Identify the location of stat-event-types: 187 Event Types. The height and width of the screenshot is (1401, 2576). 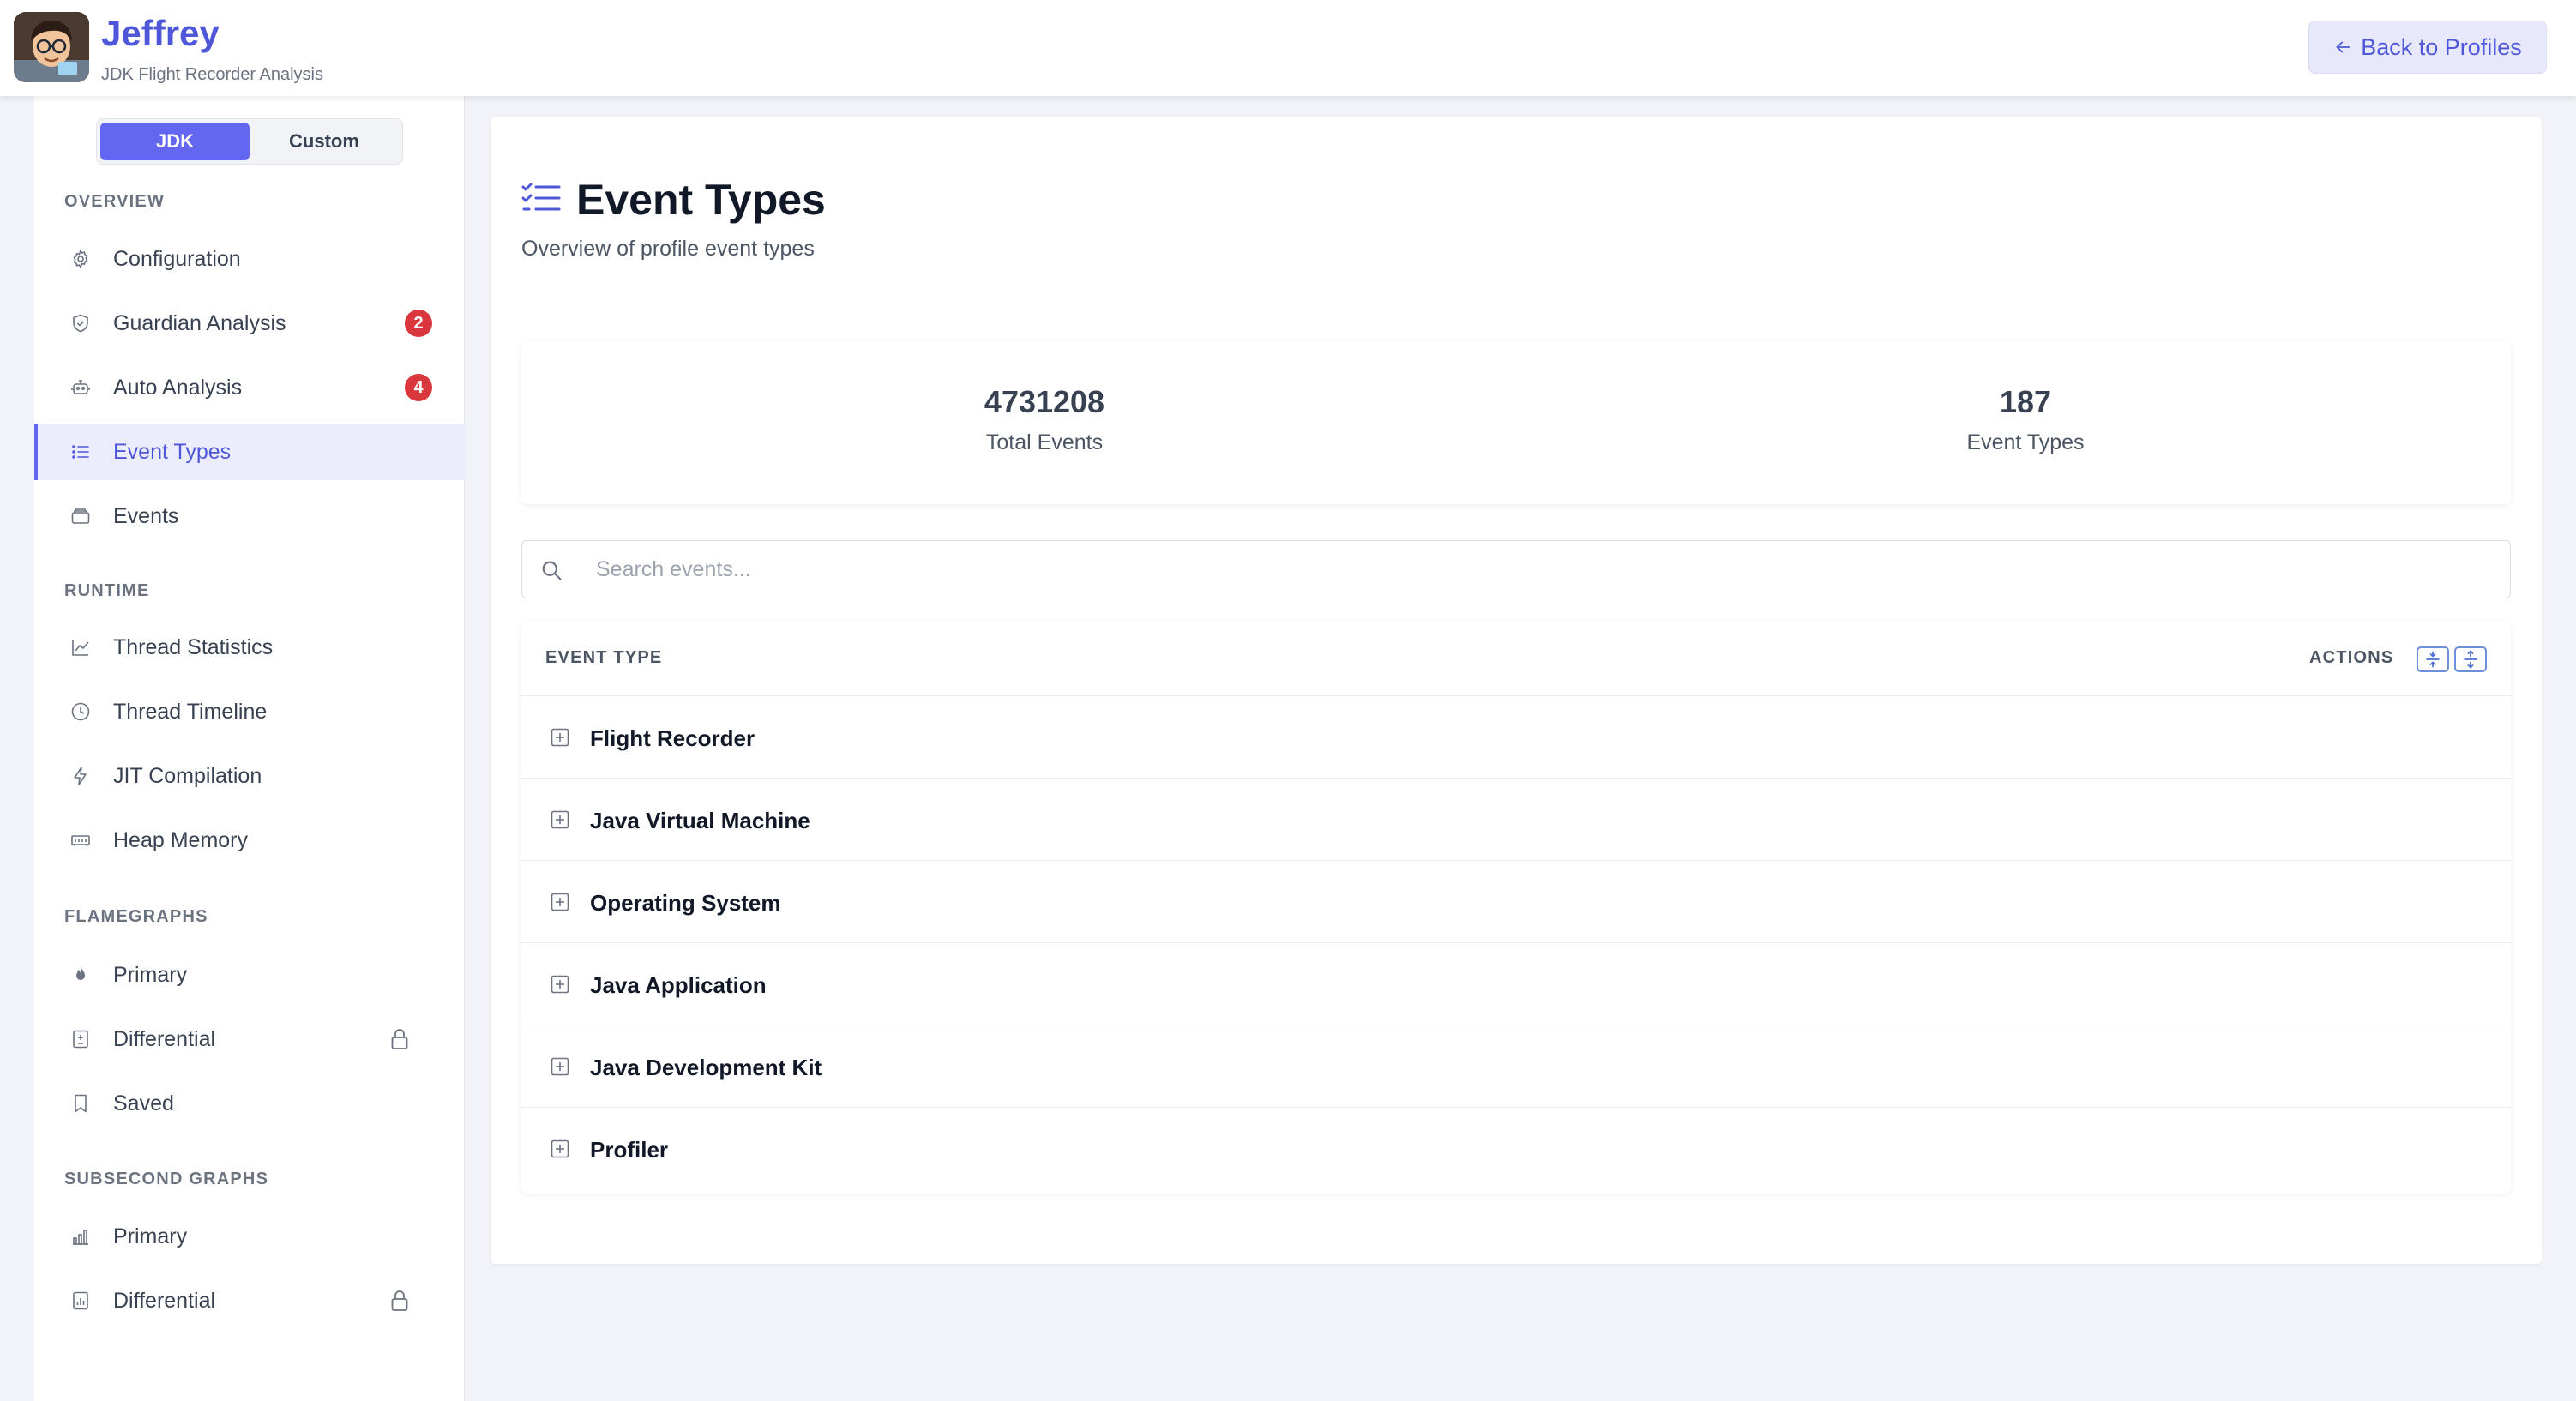
(2025, 420).